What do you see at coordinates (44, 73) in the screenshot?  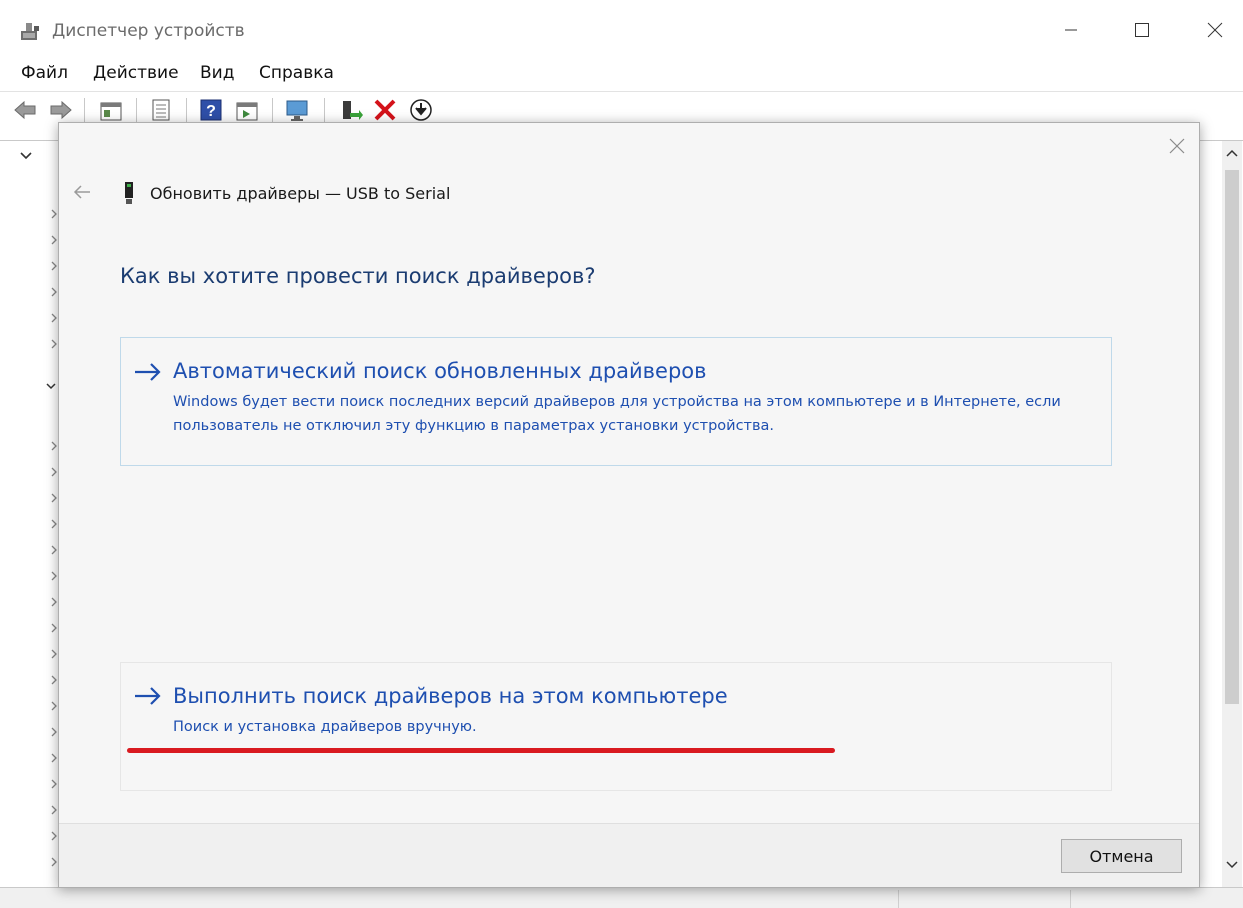 I see `menu-file: Файл` at bounding box center [44, 73].